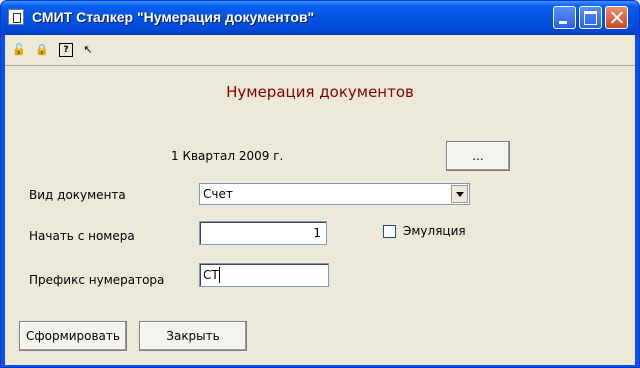 The height and width of the screenshot is (368, 640). I want to click on help-icon: ?, so click(66, 50).